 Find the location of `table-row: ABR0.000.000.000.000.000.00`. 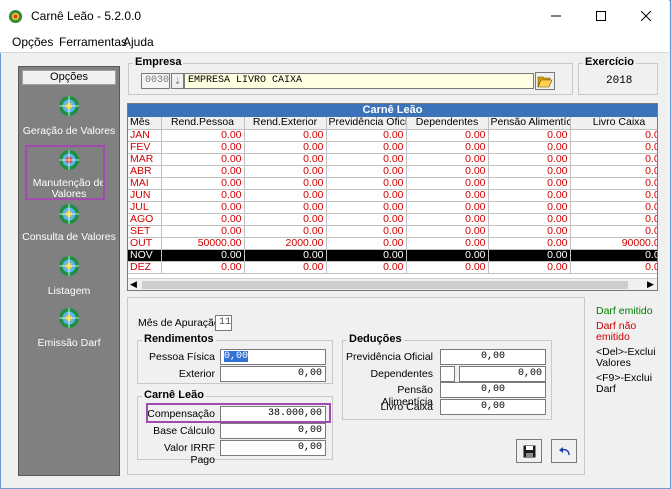

table-row: ABR0.000.000.000.000.000.00 is located at coordinates (392, 171).